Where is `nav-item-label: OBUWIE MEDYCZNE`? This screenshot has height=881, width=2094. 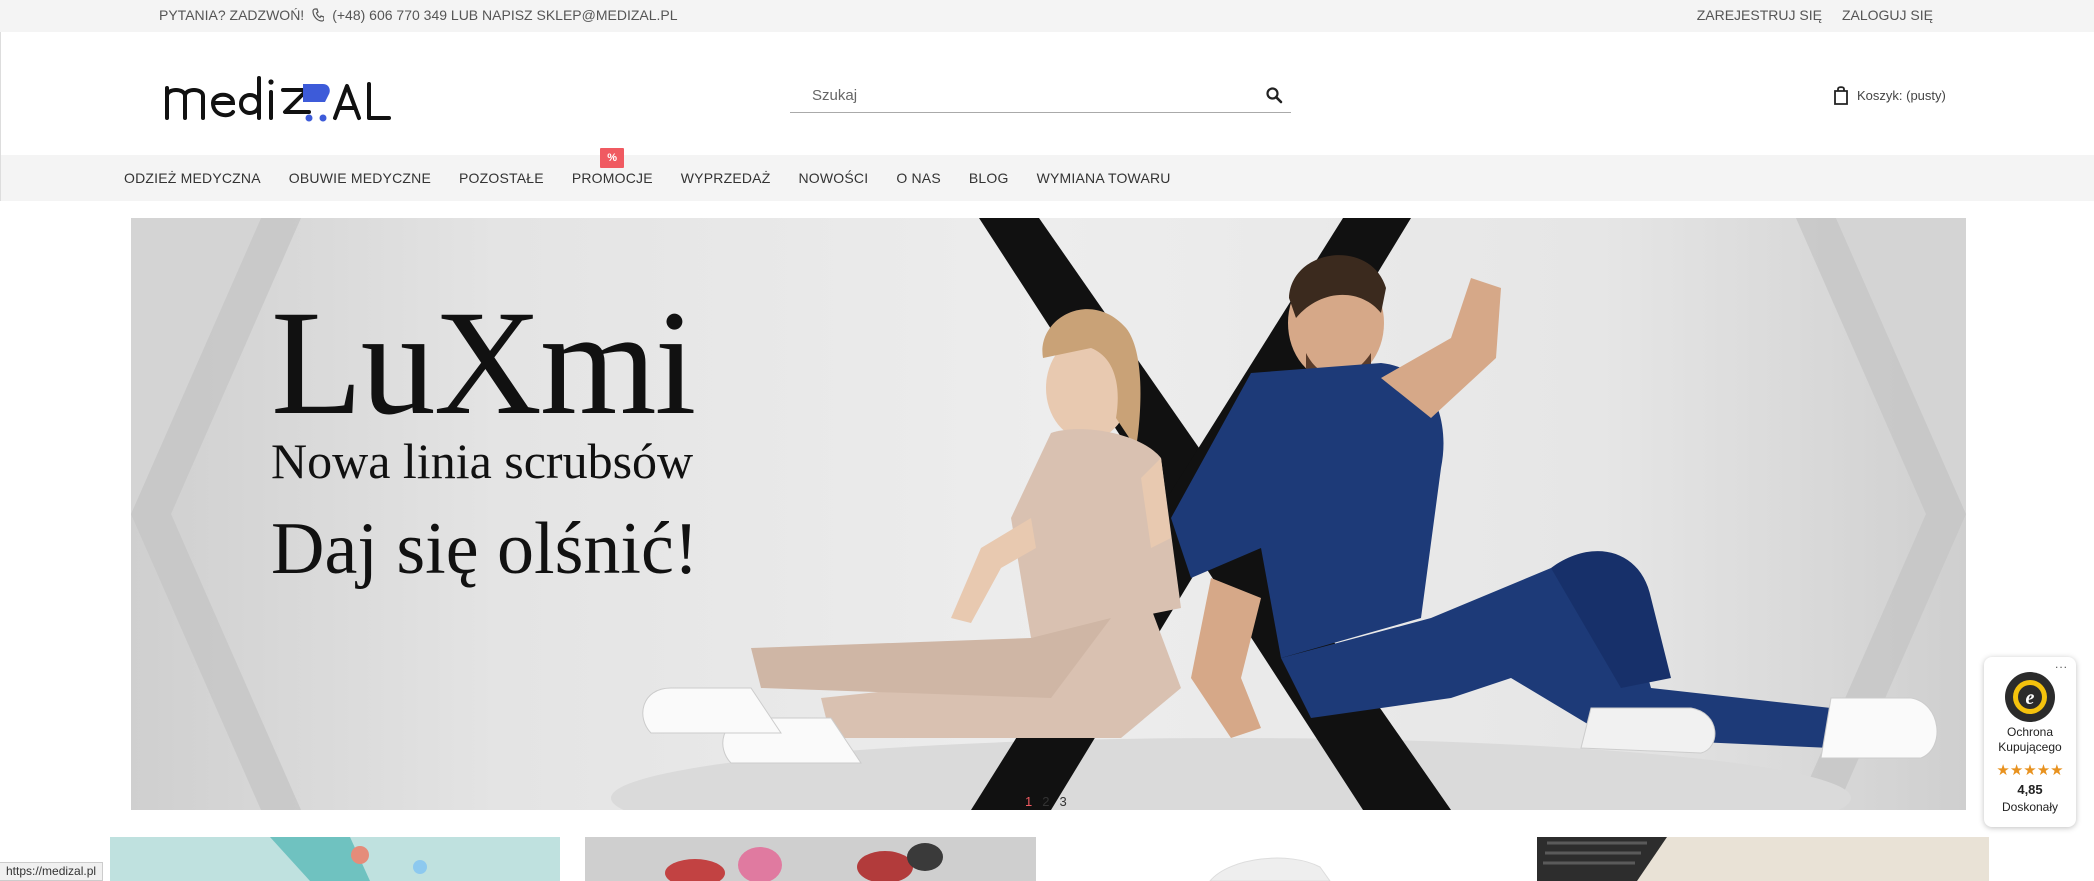
nav-item-label: OBUWIE MEDYCZNE is located at coordinates (360, 178).